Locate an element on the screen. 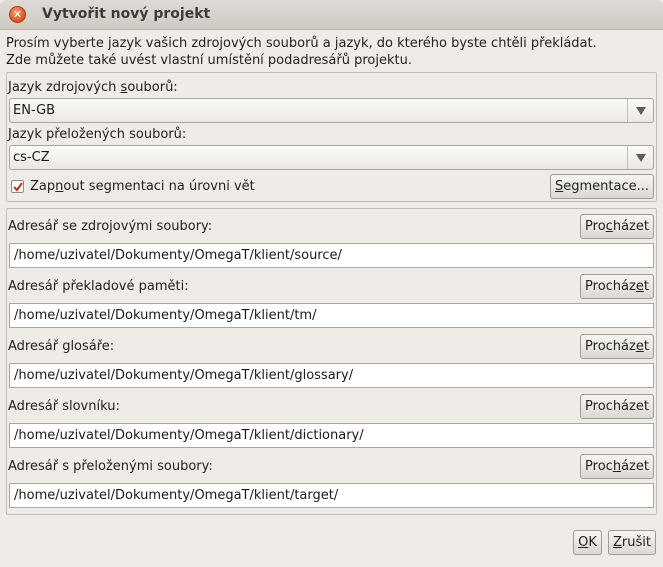  close-window-button: ✕ is located at coordinates (17, 14).